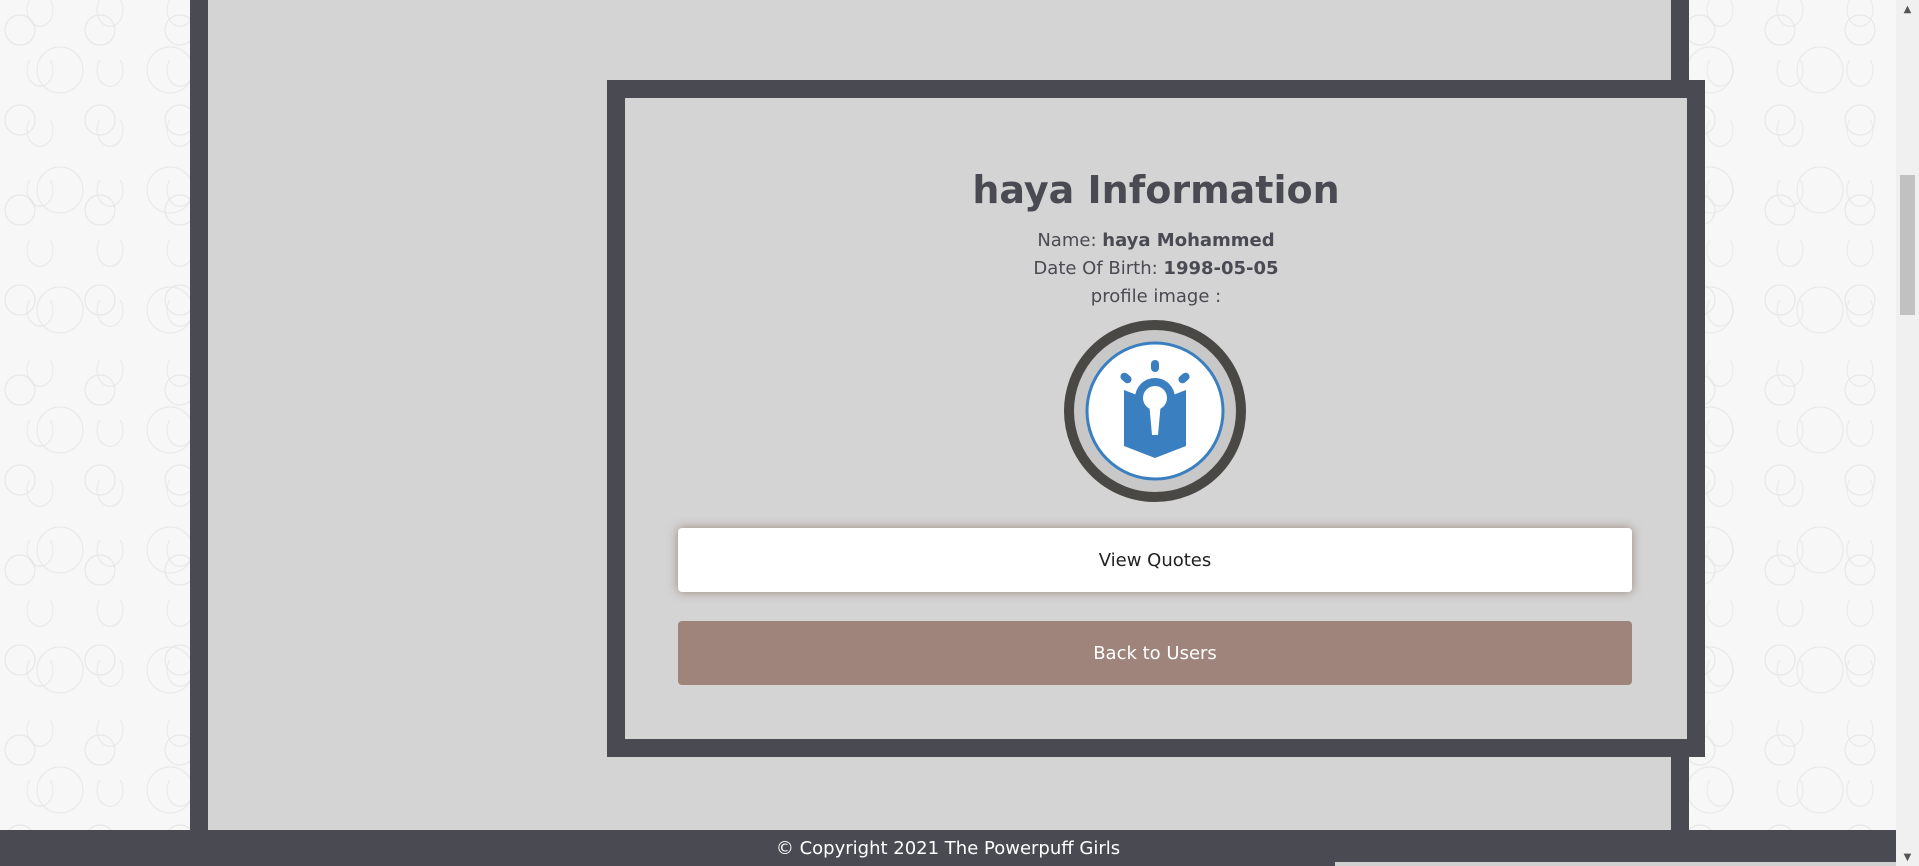 The image size is (1919, 866). I want to click on scroll-thumb, so click(1907, 245).